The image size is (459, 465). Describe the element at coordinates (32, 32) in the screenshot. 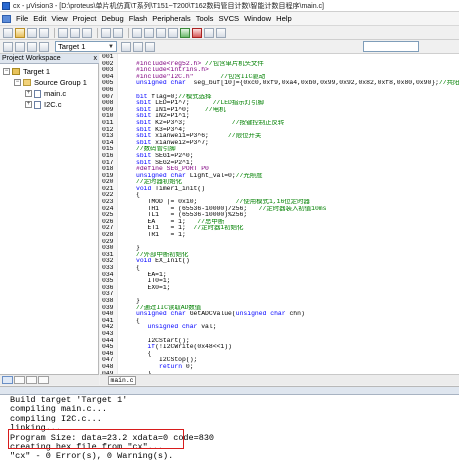

I see `save-icon` at that location.